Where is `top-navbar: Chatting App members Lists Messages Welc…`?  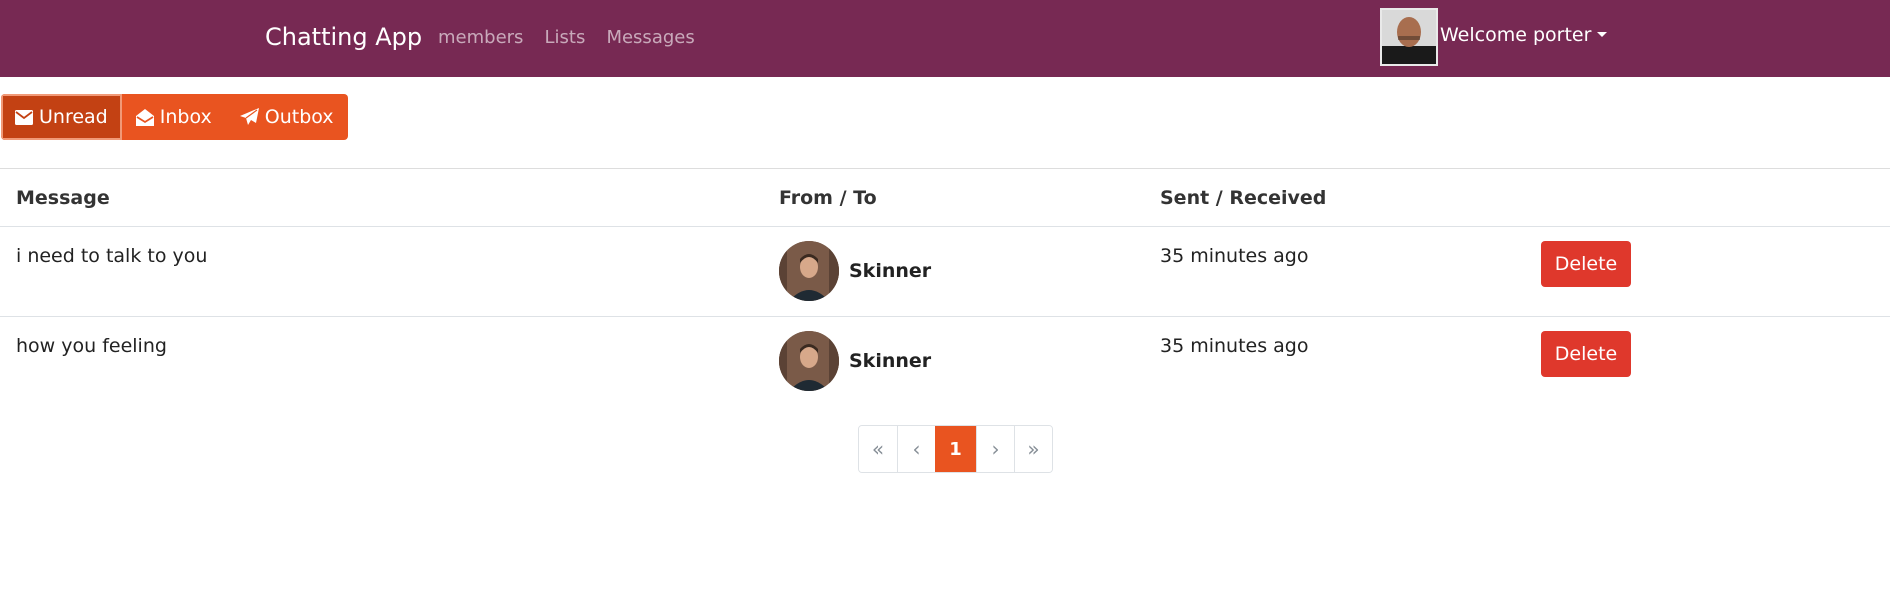 top-navbar: Chatting App members Lists Messages Welc… is located at coordinates (945, 38).